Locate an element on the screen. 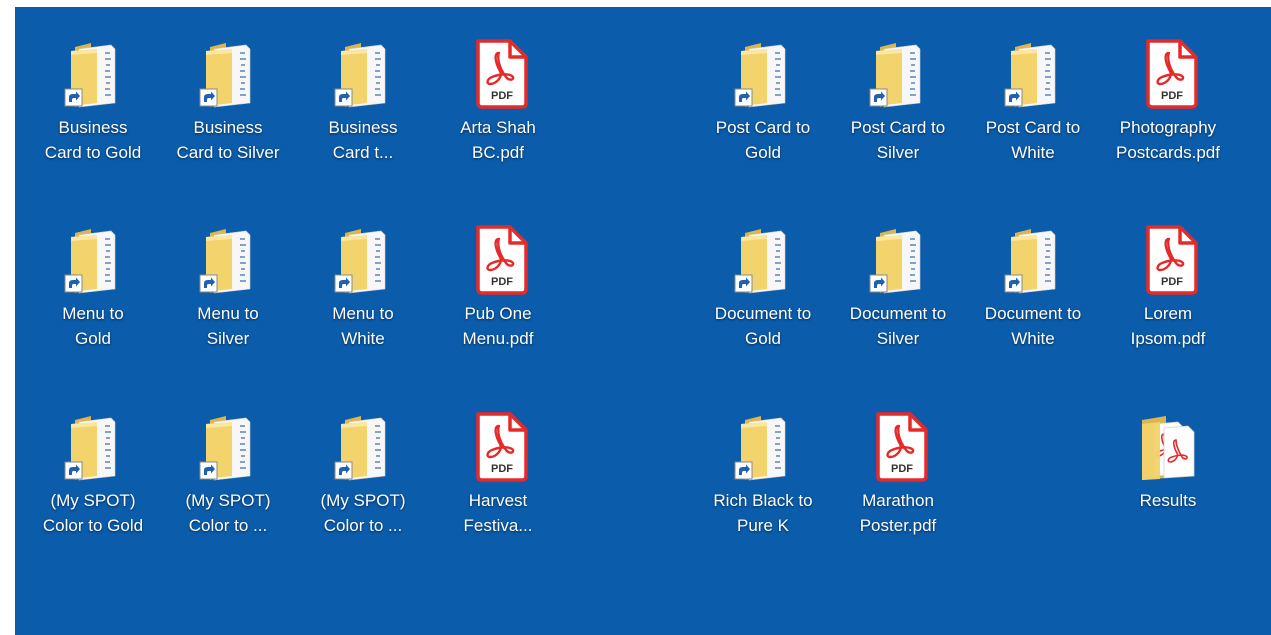  icon-label: Marathon Poster.pdf is located at coordinates (898, 513).